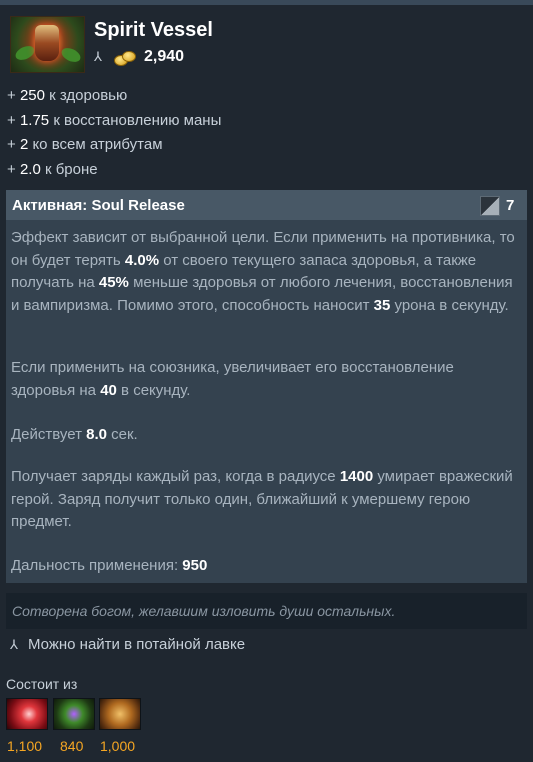  Describe the element at coordinates (52, 169) in the screenshot. I see `stat-row: + 2.0 к броне` at that location.